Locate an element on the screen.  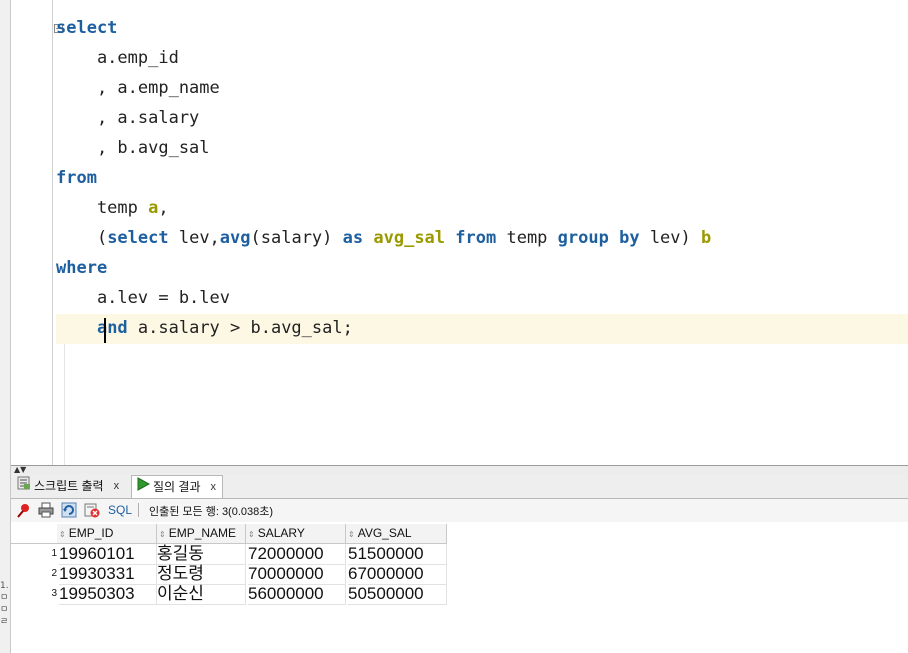
column-header-avg-sal: ⇕ AVG_SAL is located at coordinates (396, 534).